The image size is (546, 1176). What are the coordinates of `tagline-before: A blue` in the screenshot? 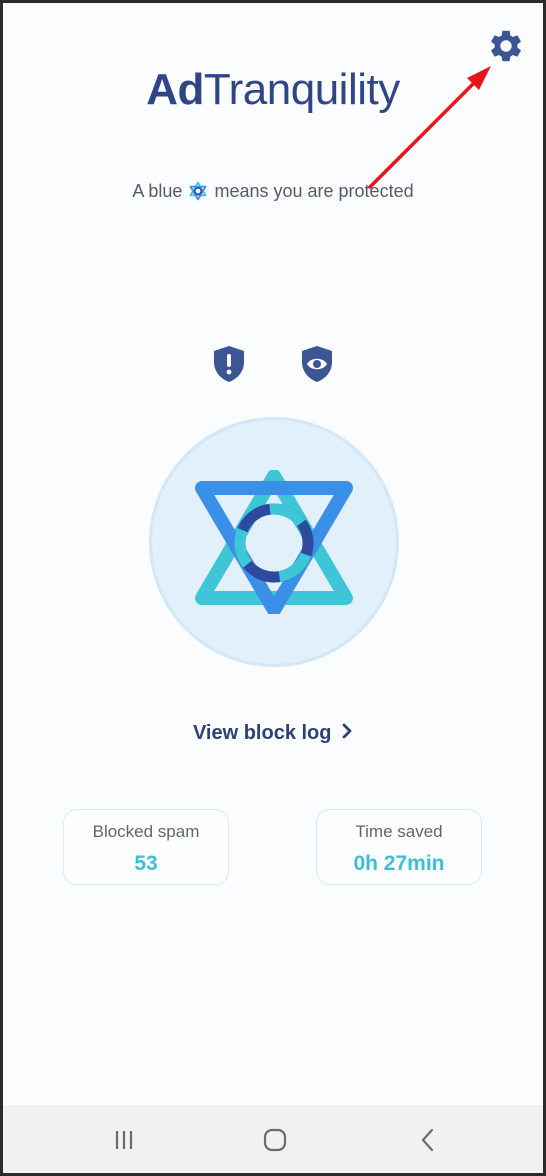 It's located at (157, 191).